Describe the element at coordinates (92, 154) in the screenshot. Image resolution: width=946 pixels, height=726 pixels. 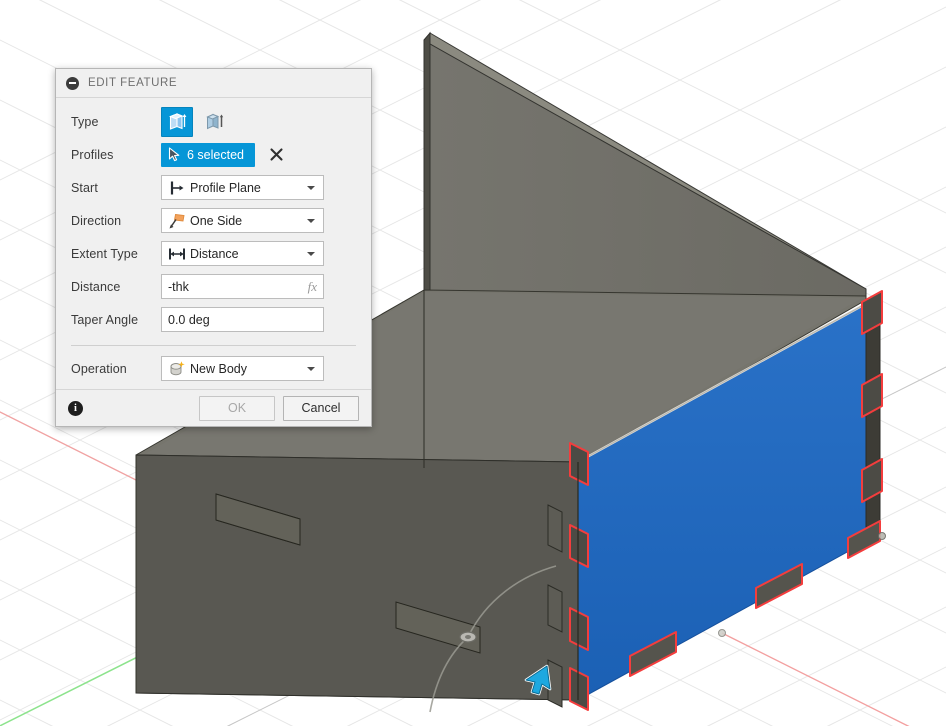
I see `label-profiles: Profiles` at that location.